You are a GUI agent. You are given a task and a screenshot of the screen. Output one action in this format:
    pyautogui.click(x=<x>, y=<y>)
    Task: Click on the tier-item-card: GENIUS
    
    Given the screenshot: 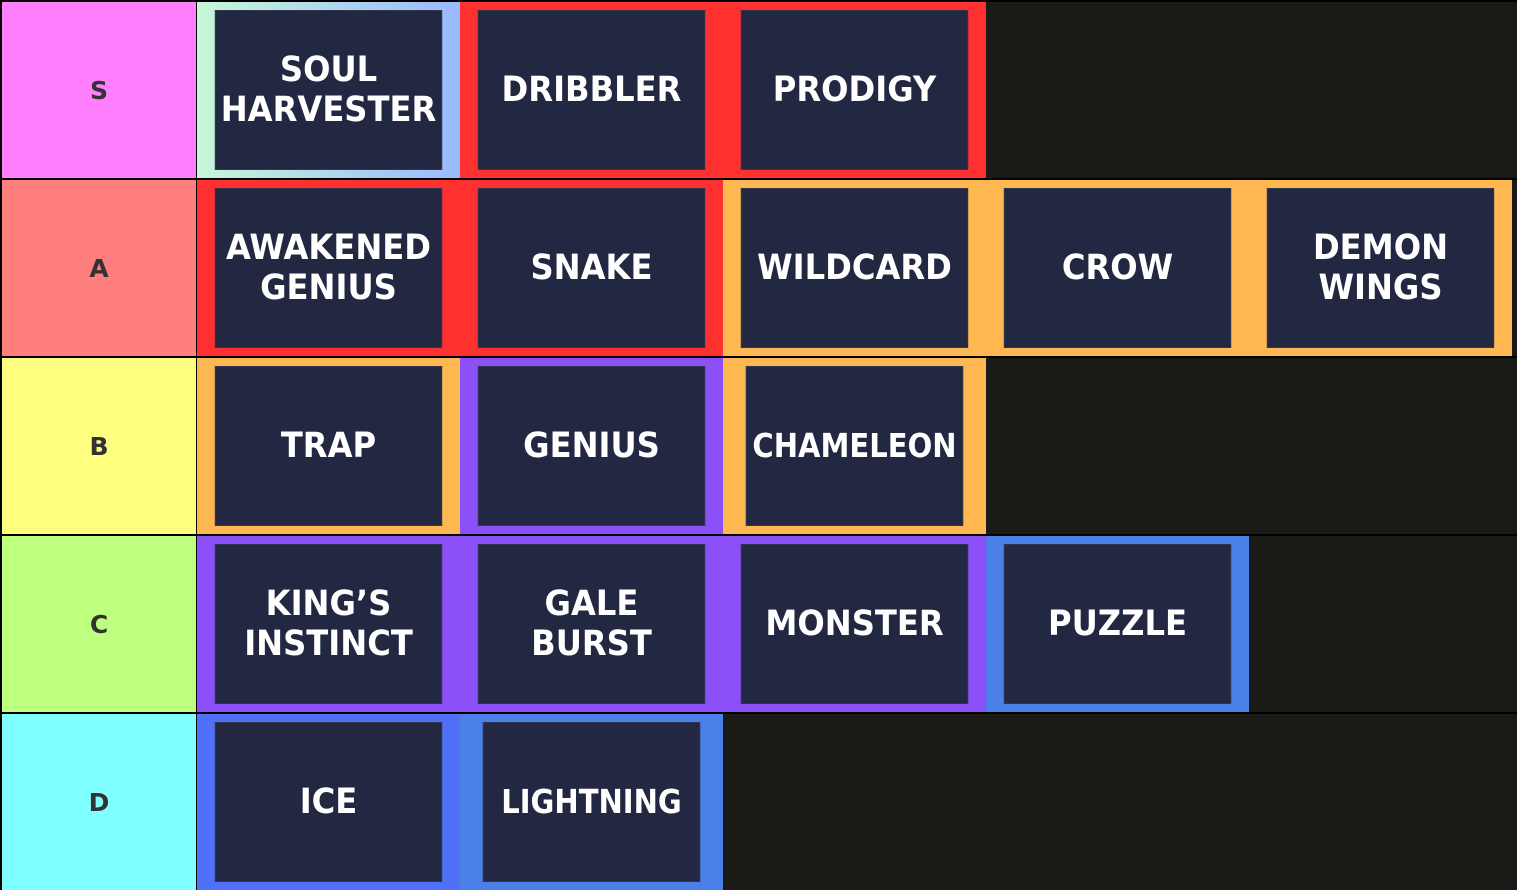 What is the action you would take?
    pyautogui.click(x=591, y=446)
    